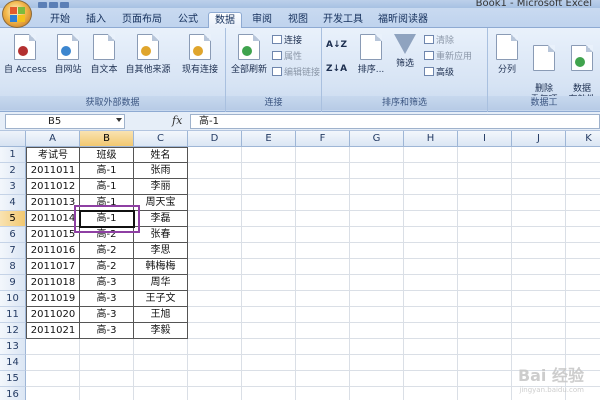 This screenshot has height=400, width=600. What do you see at coordinates (323, 267) in the screenshot?
I see `cell-f8` at bounding box center [323, 267].